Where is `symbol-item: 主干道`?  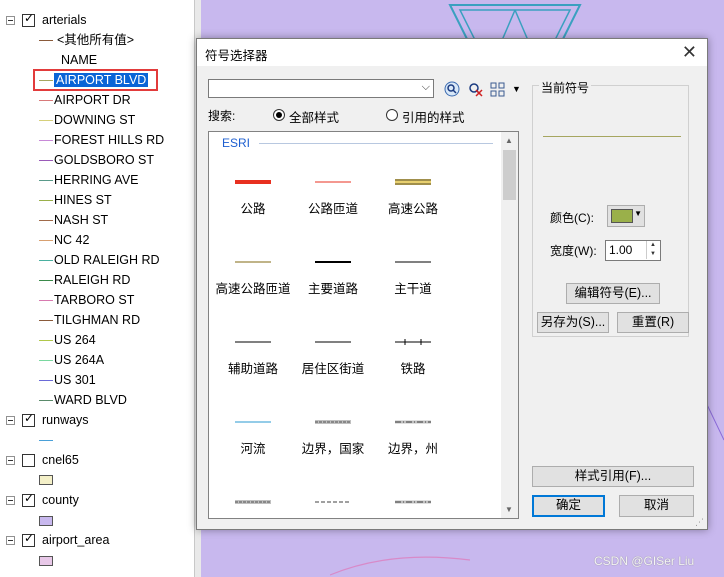 symbol-item: 主干道 is located at coordinates (413, 273).